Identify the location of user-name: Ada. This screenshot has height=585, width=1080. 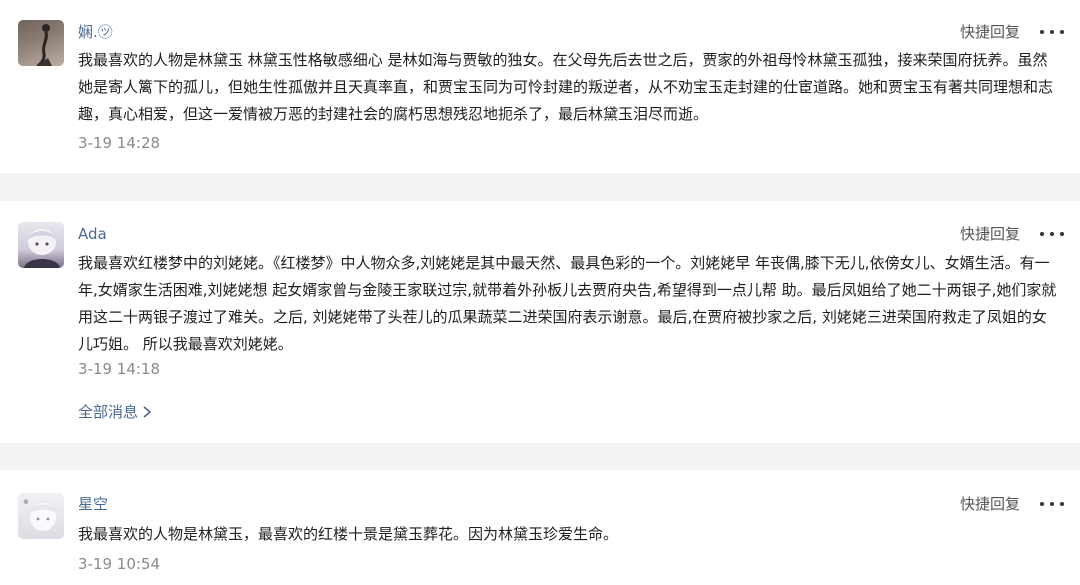
(92, 234).